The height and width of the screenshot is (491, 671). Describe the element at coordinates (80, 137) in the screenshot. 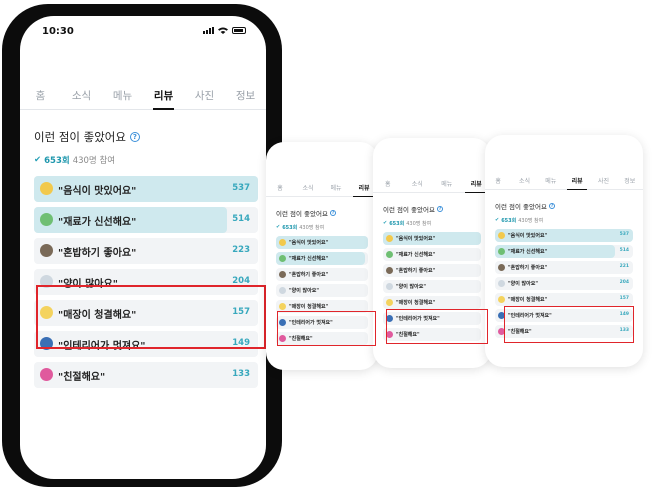

I see `question-text: 이런 점이 좋았어요` at that location.